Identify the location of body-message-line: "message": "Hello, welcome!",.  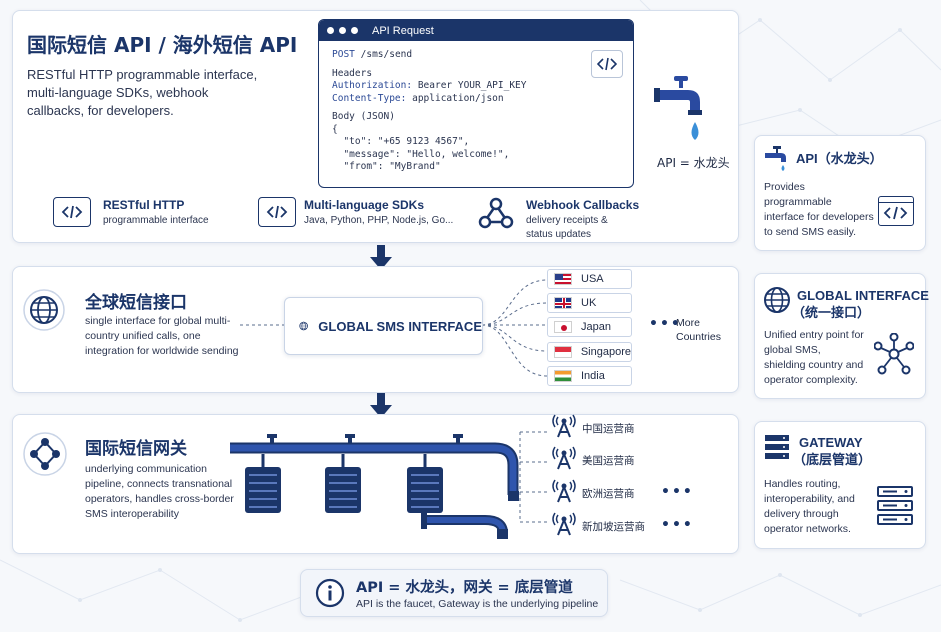
(421, 154).